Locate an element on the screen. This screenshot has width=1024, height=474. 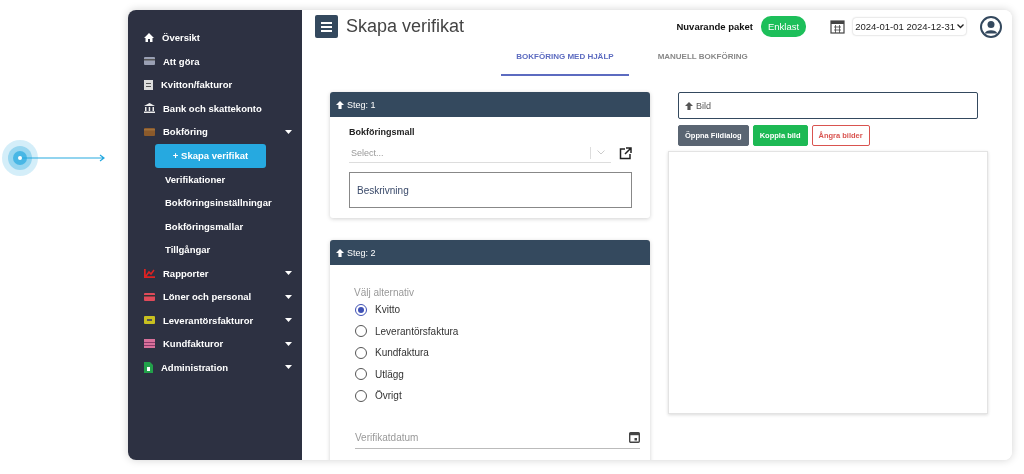
tab: MANUELL BOKFÖRING is located at coordinates (702, 57).